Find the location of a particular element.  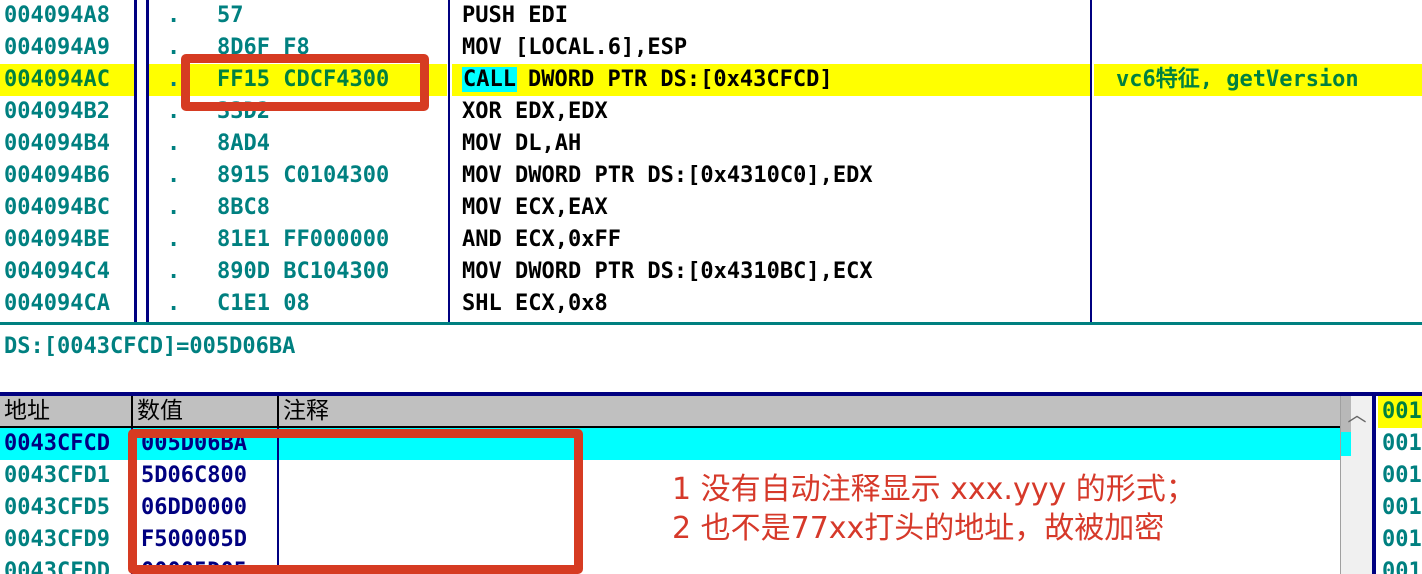

disassembly-hex-bytes: 33D2 is located at coordinates (243, 111).